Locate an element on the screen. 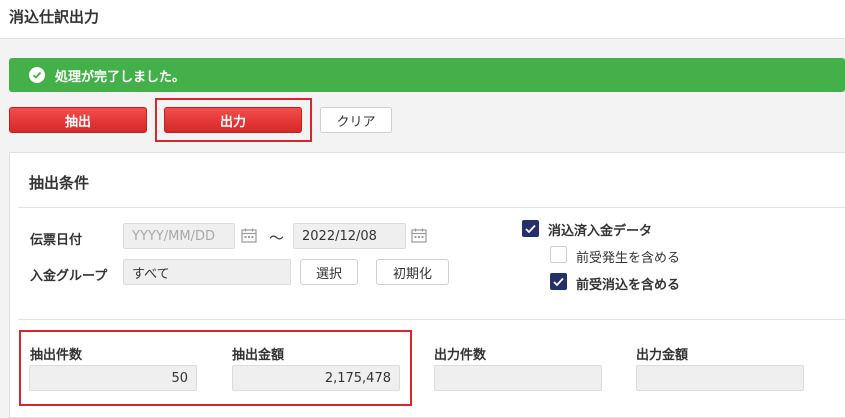  advance-reconcile-label: 前受消込を含める is located at coordinates (628, 285).